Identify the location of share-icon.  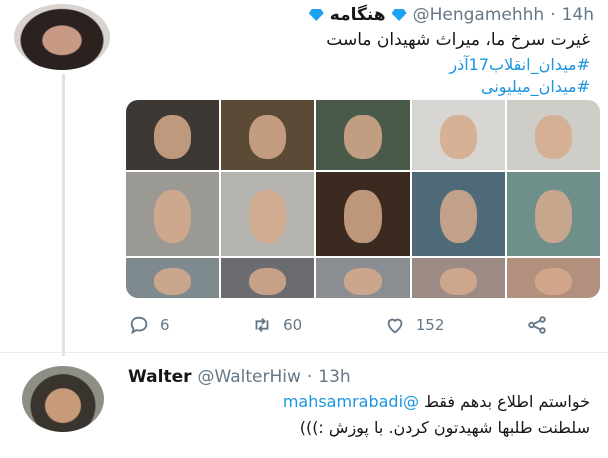
(537, 325).